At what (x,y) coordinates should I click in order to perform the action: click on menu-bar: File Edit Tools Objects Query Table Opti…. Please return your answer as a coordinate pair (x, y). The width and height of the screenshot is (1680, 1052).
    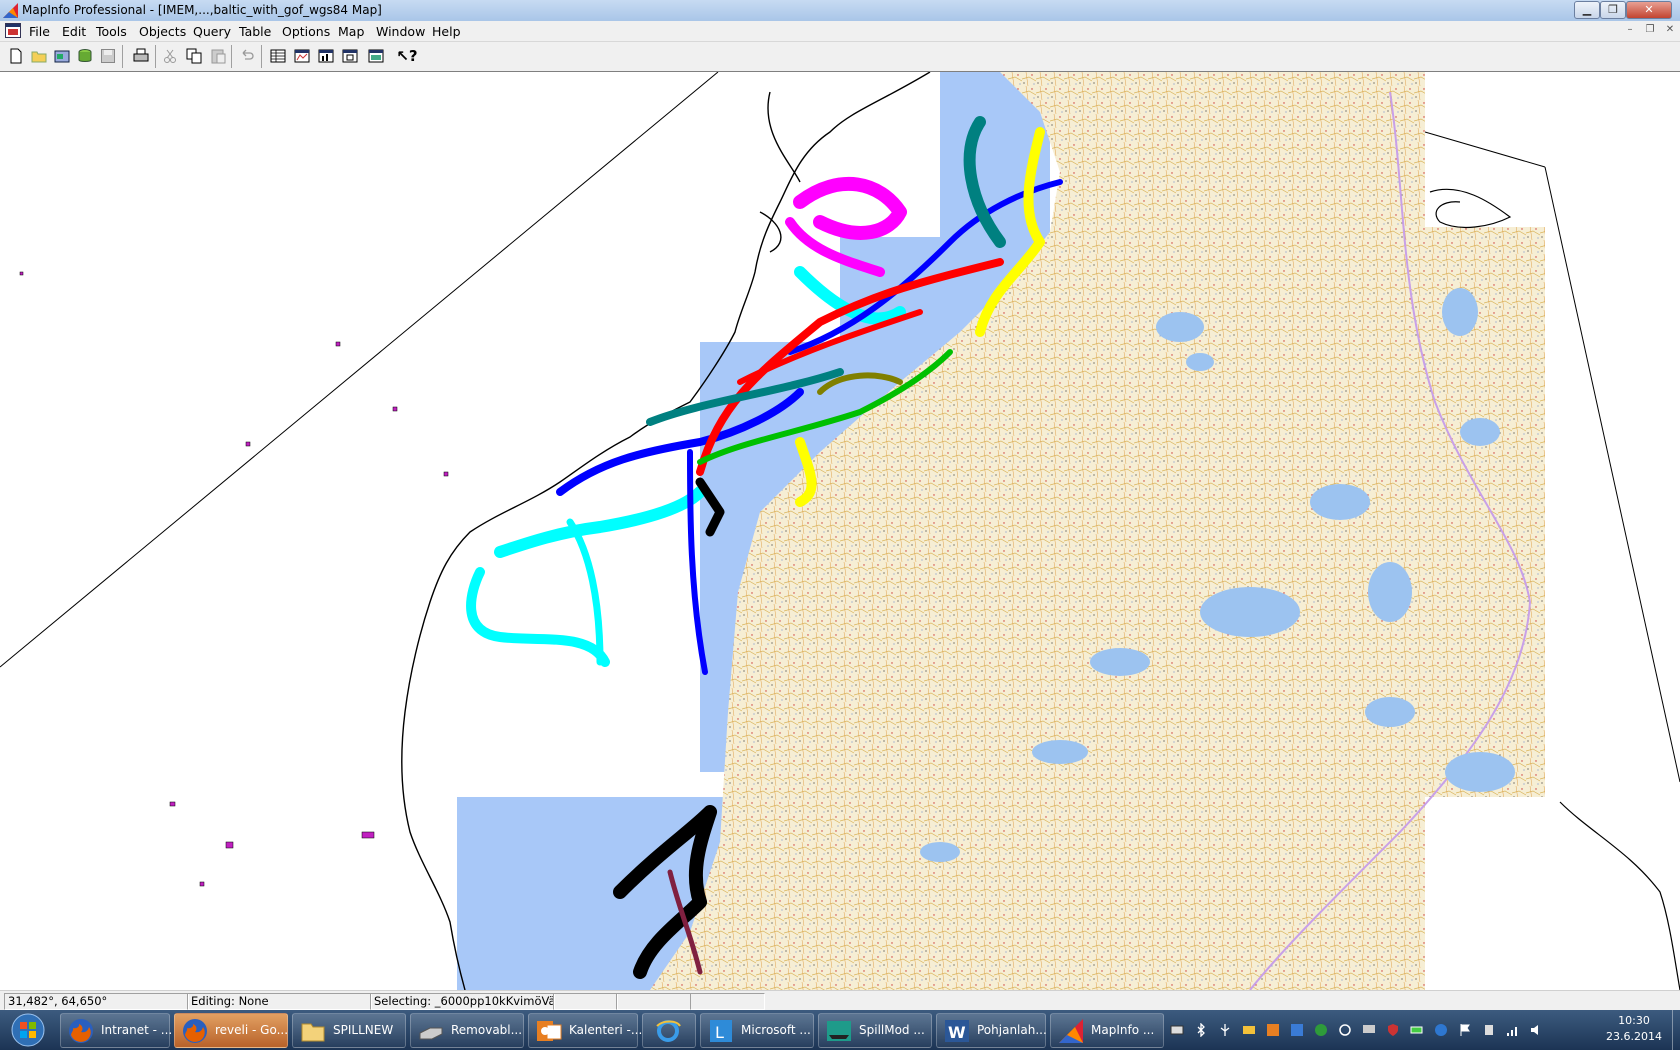
    Looking at the image, I should click on (840, 31).